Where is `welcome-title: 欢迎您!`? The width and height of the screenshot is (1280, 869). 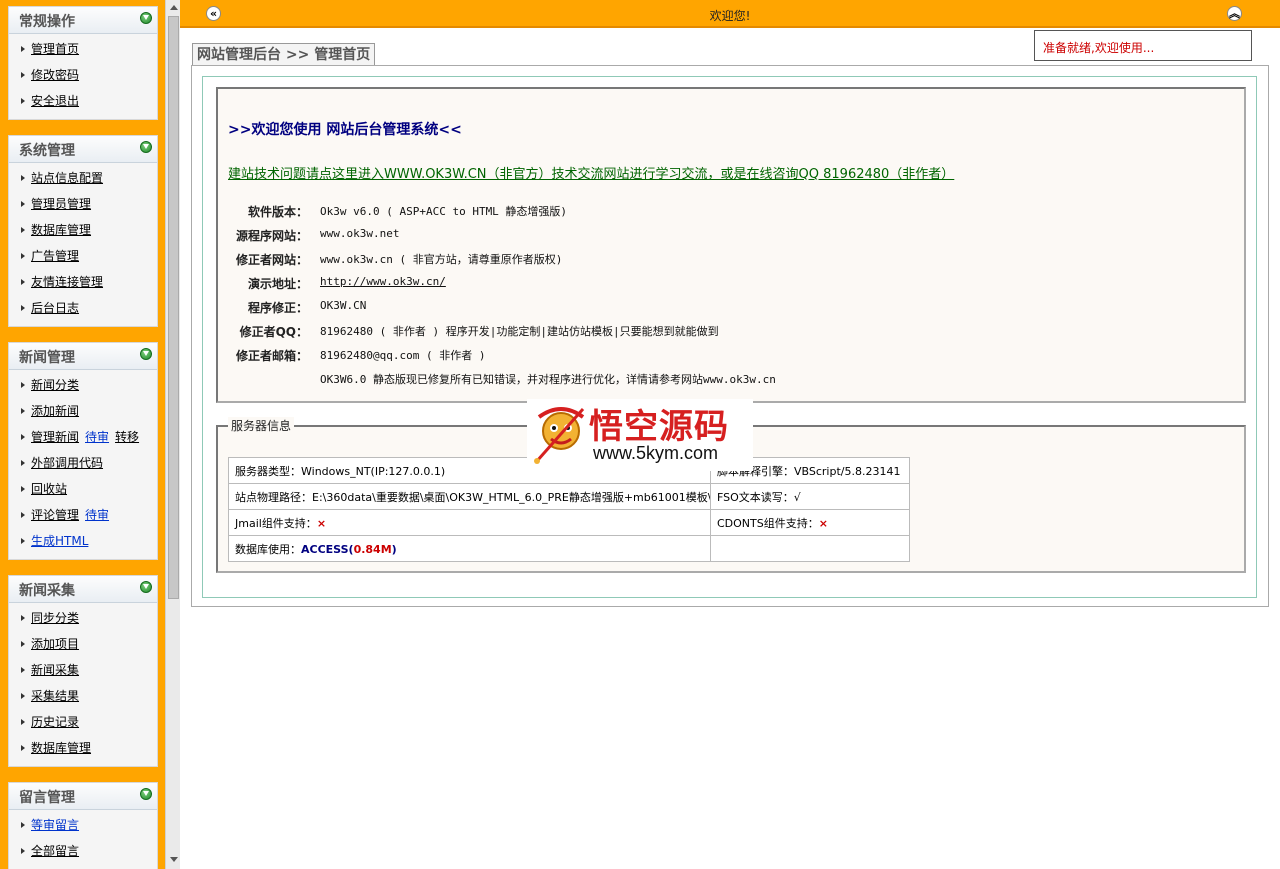 welcome-title: 欢迎您! is located at coordinates (730, 16).